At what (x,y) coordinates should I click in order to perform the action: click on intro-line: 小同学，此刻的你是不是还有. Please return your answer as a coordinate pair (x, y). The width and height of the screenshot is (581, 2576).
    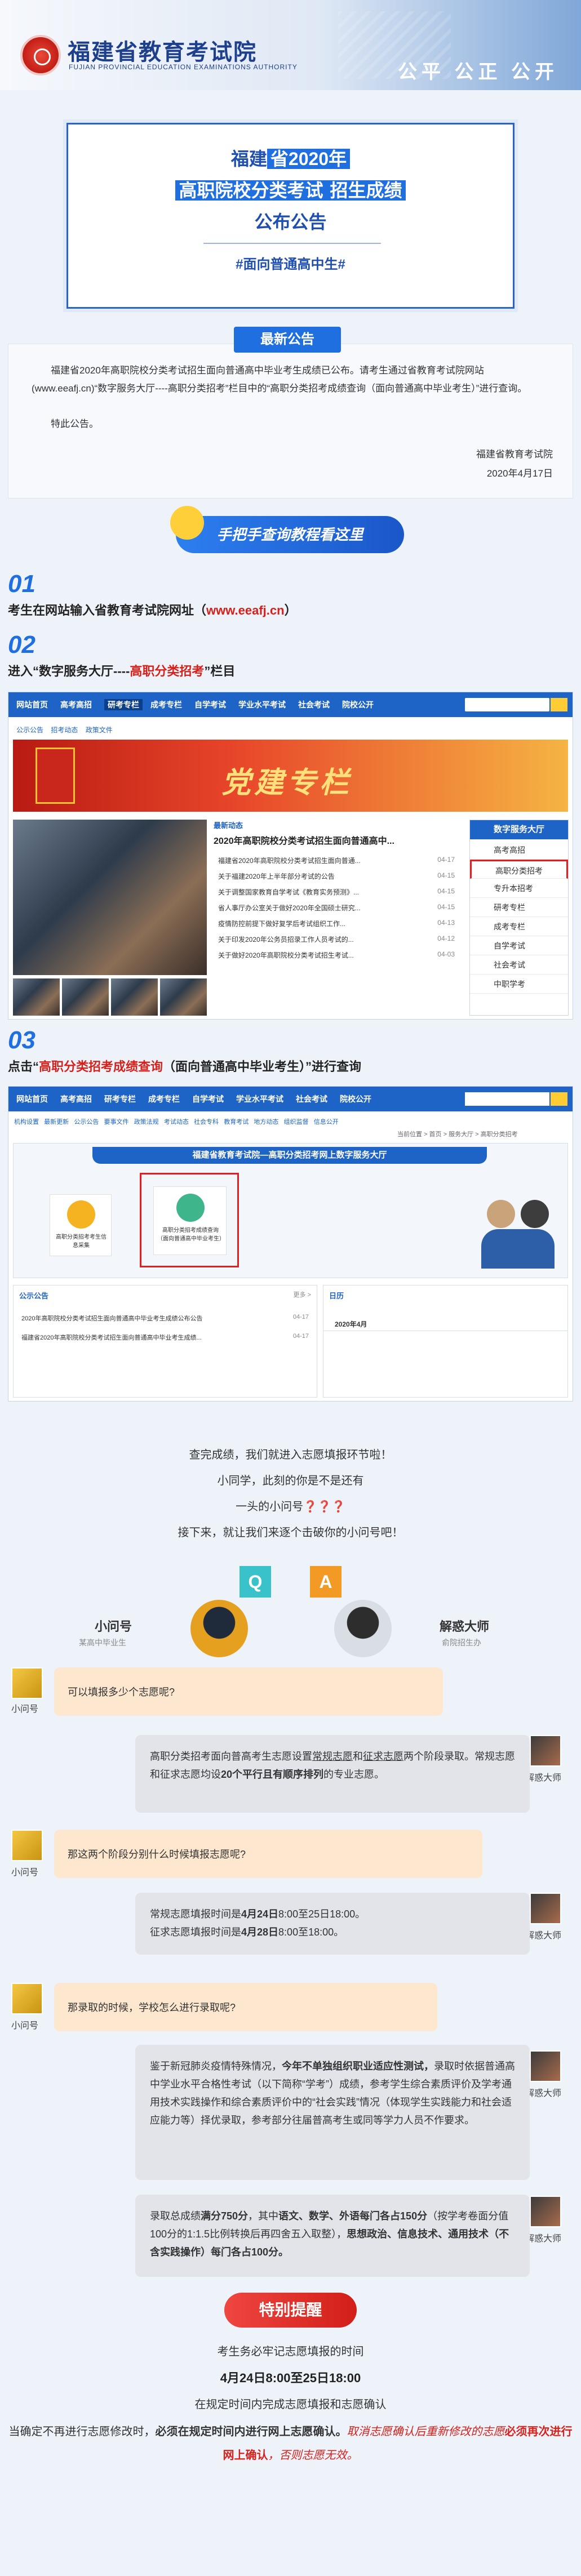
    Looking at the image, I should click on (290, 1481).